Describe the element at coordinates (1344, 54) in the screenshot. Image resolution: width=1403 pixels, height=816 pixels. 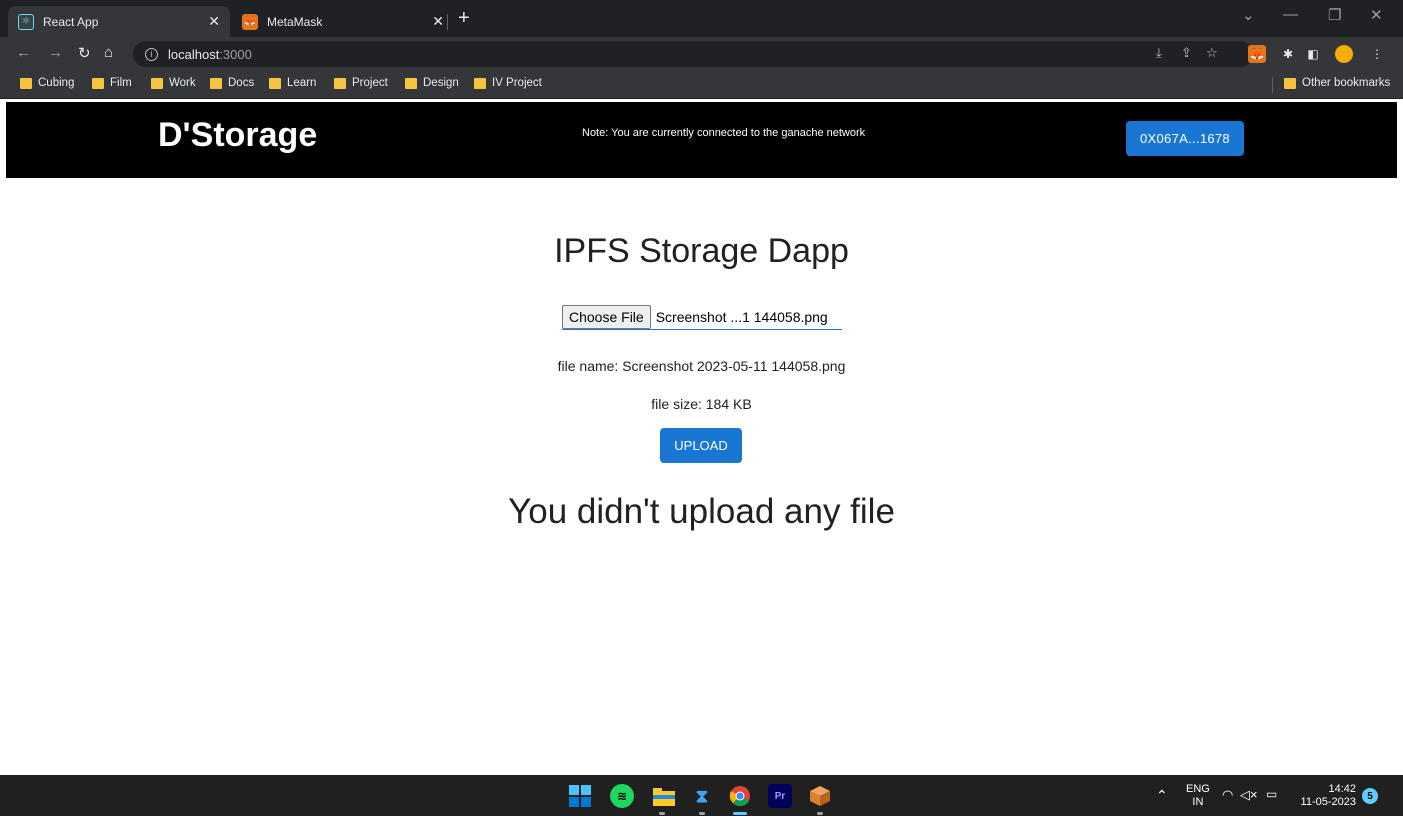
I see `profile-avatar` at that location.